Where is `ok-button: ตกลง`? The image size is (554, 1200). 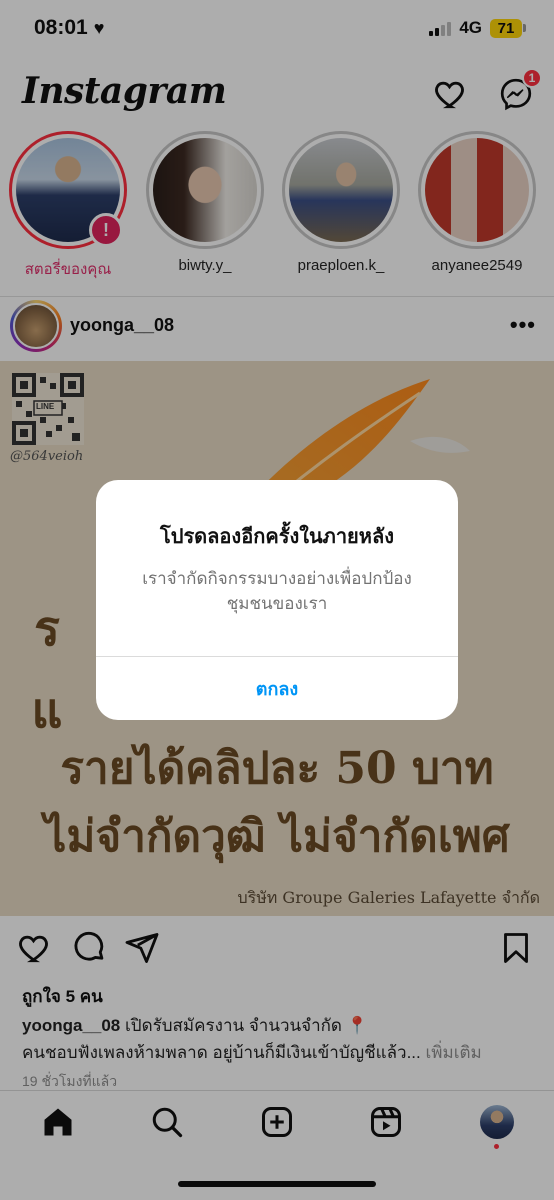
ok-button: ตกลง is located at coordinates (277, 688).